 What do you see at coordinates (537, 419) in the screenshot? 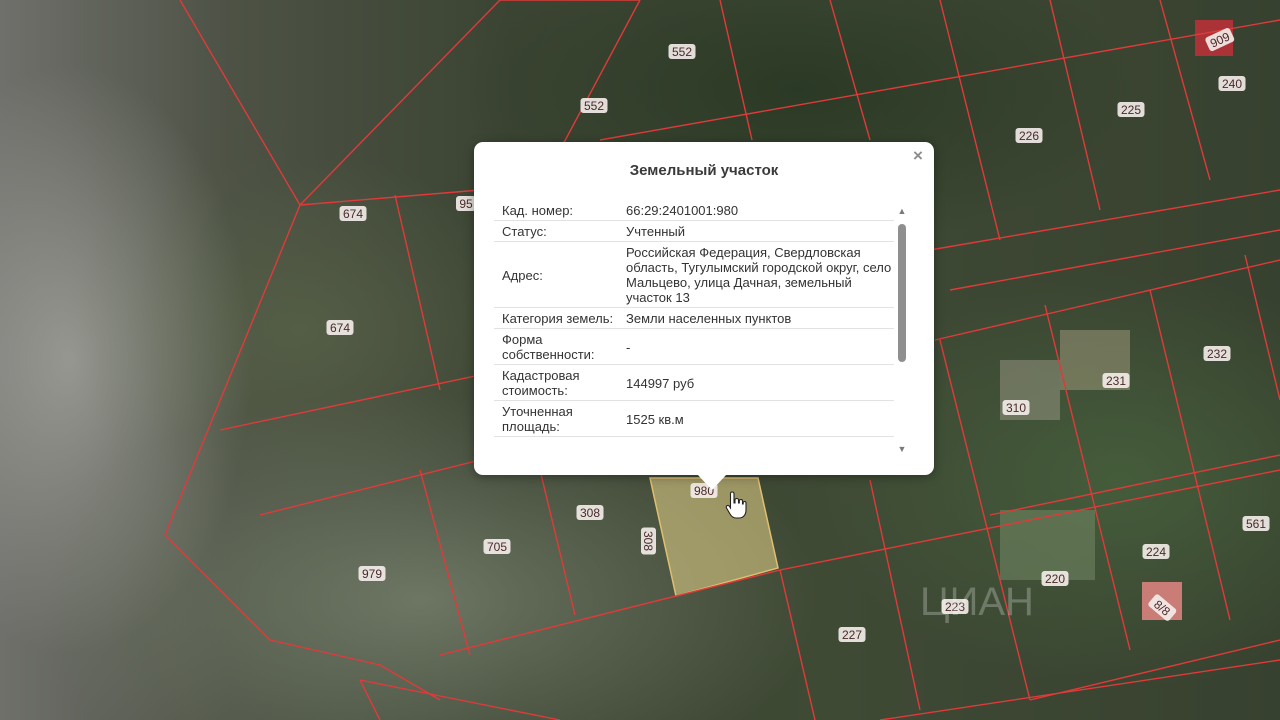
I see `row-label: Уточненная площадь:` at bounding box center [537, 419].